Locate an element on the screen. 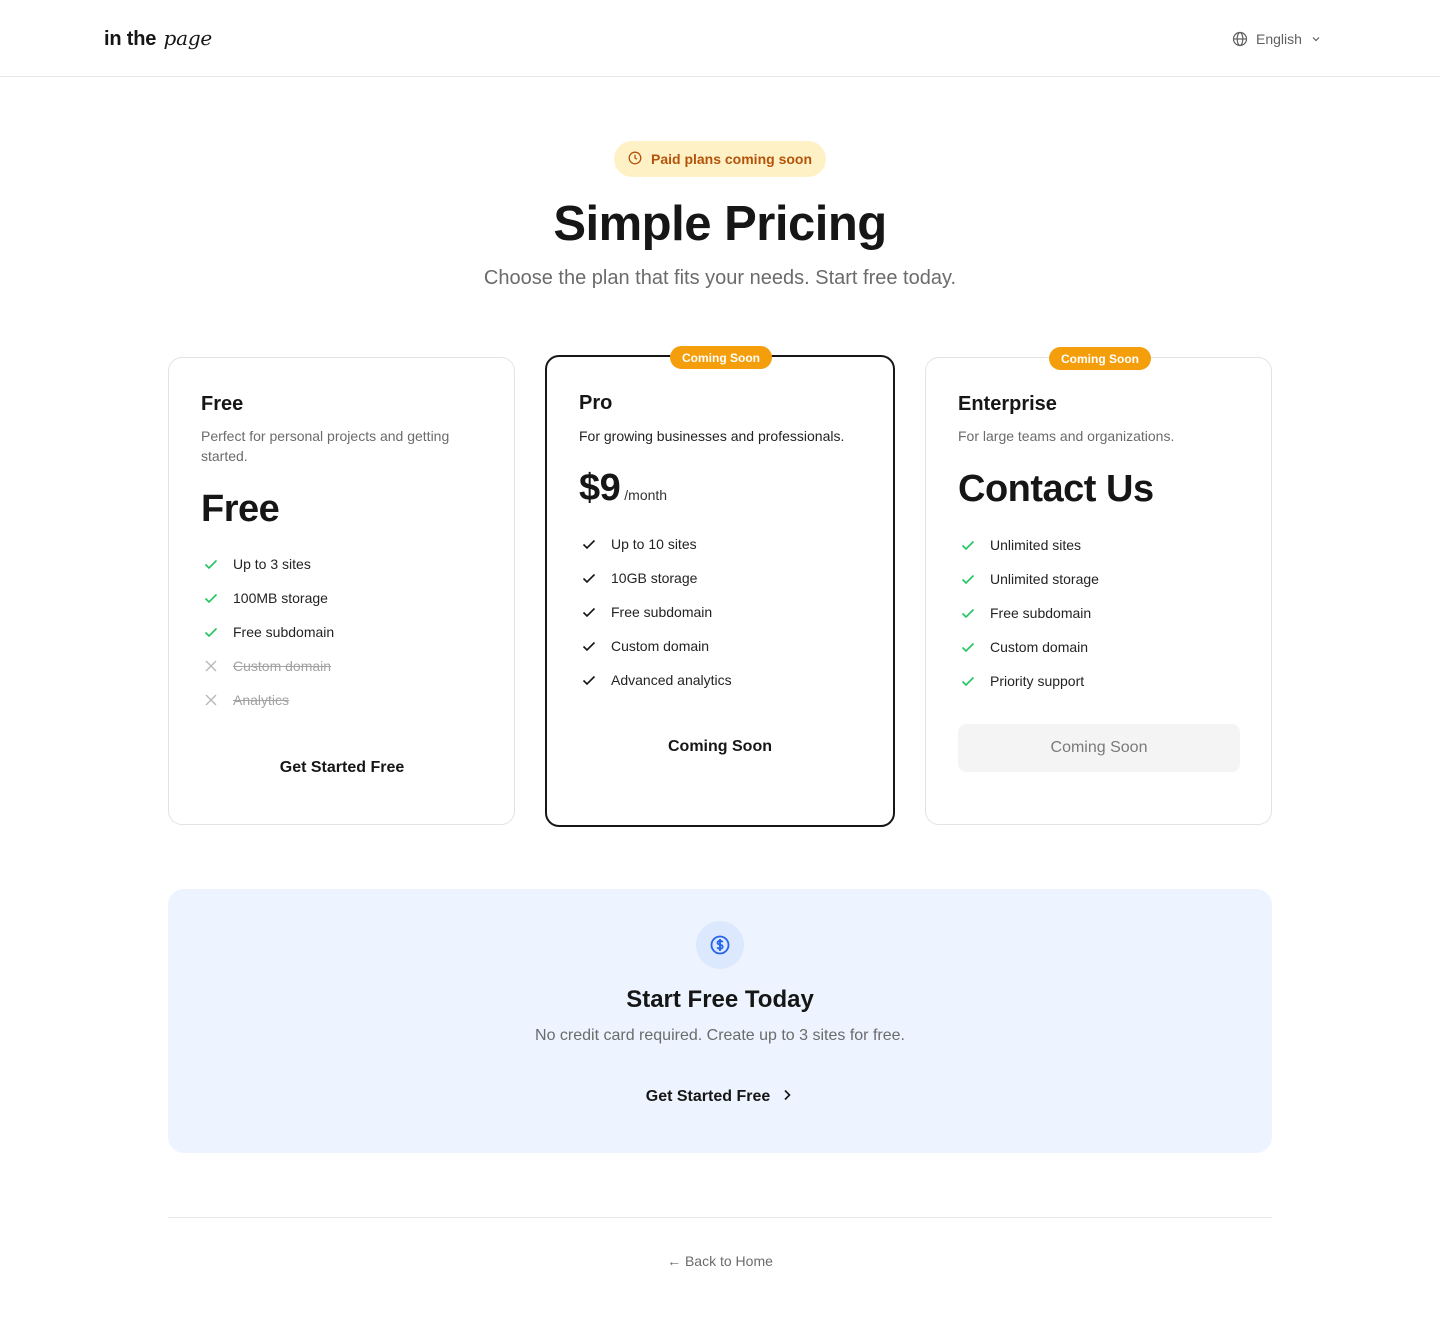  plan-name: Free is located at coordinates (222, 404).